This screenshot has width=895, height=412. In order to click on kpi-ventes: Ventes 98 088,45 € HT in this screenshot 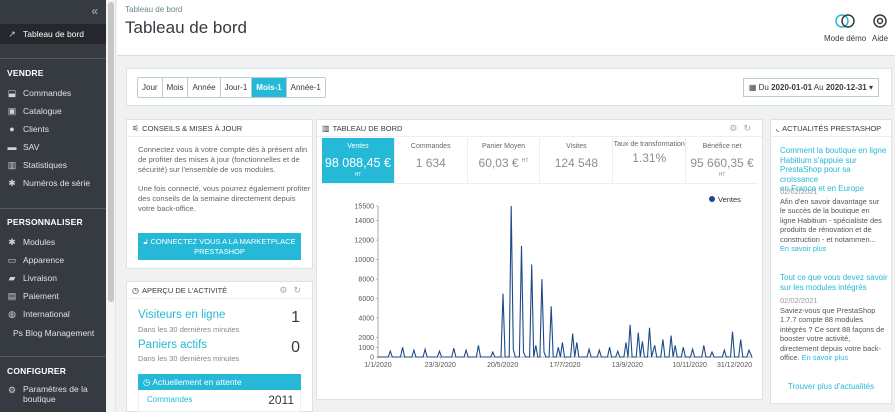, I will do `click(358, 160)`.